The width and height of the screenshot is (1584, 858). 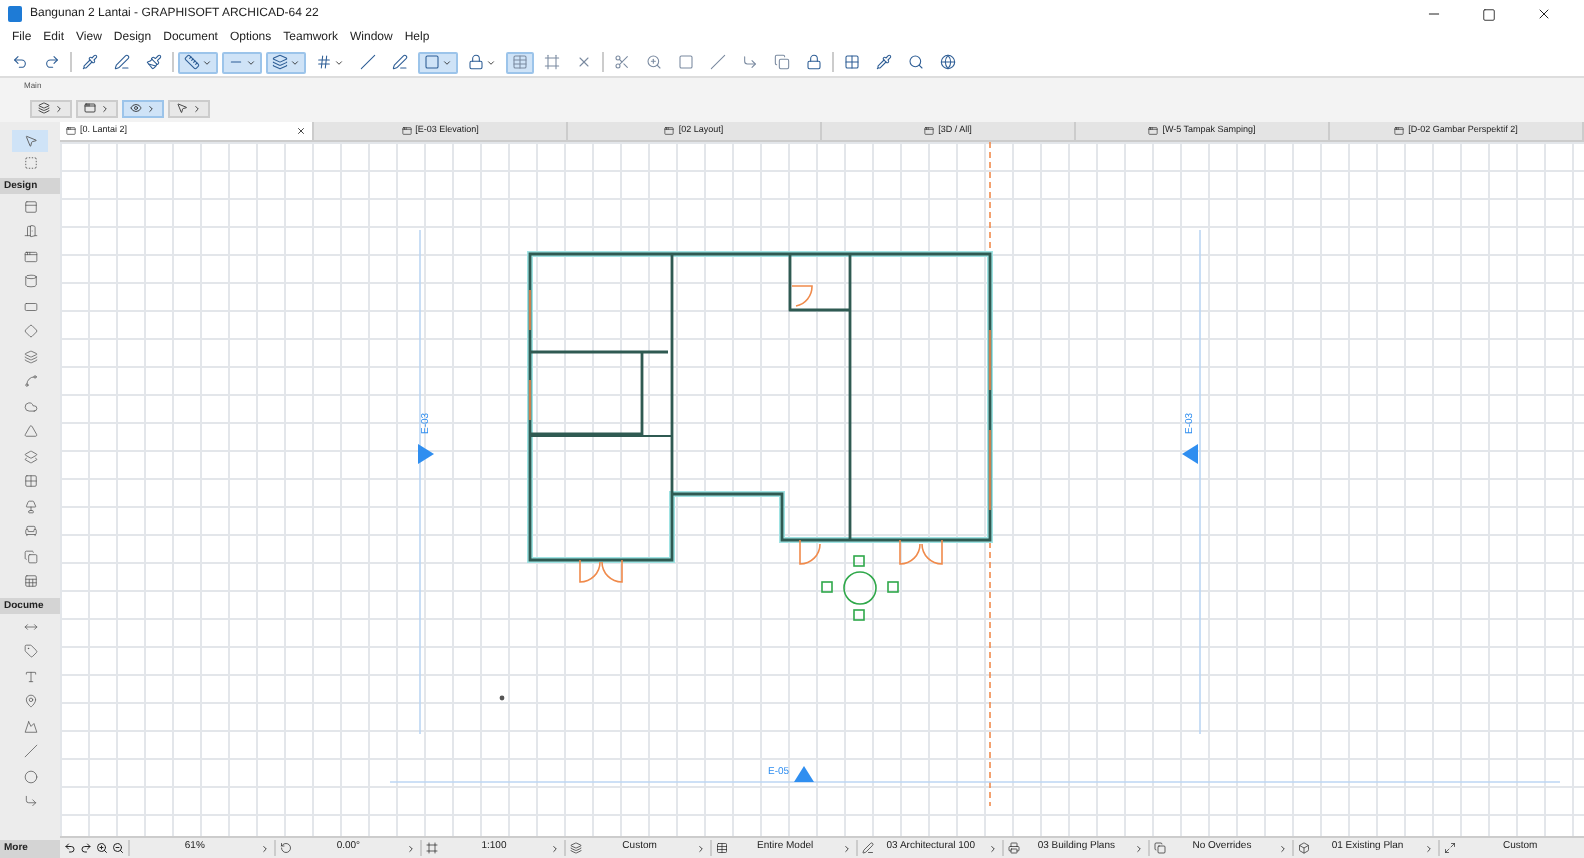 What do you see at coordinates (916, 62) in the screenshot?
I see `search-icon` at bounding box center [916, 62].